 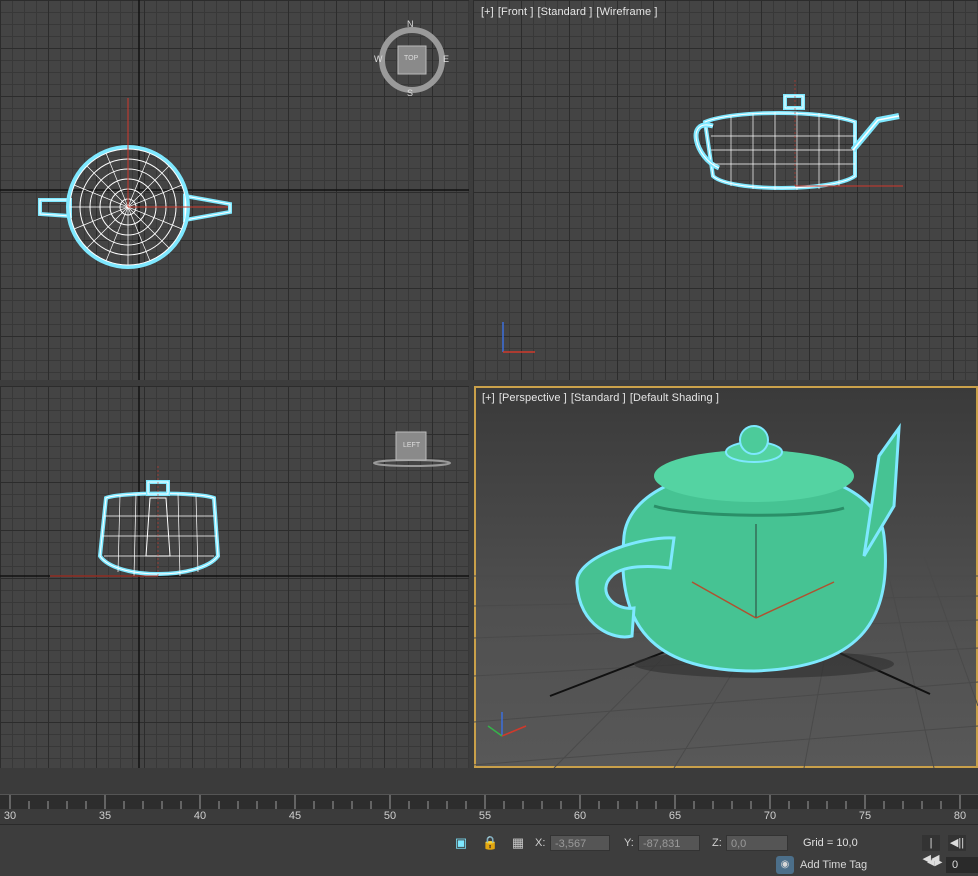 I want to click on tick-label: 70, so click(x=770, y=816).